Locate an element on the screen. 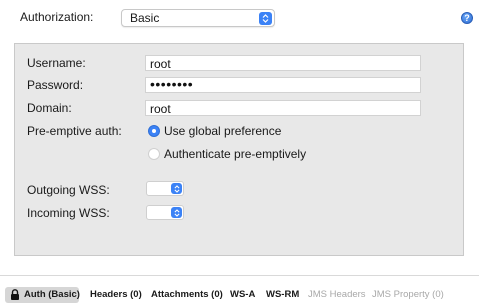  help-question-mark-icon: ? is located at coordinates (467, 18).